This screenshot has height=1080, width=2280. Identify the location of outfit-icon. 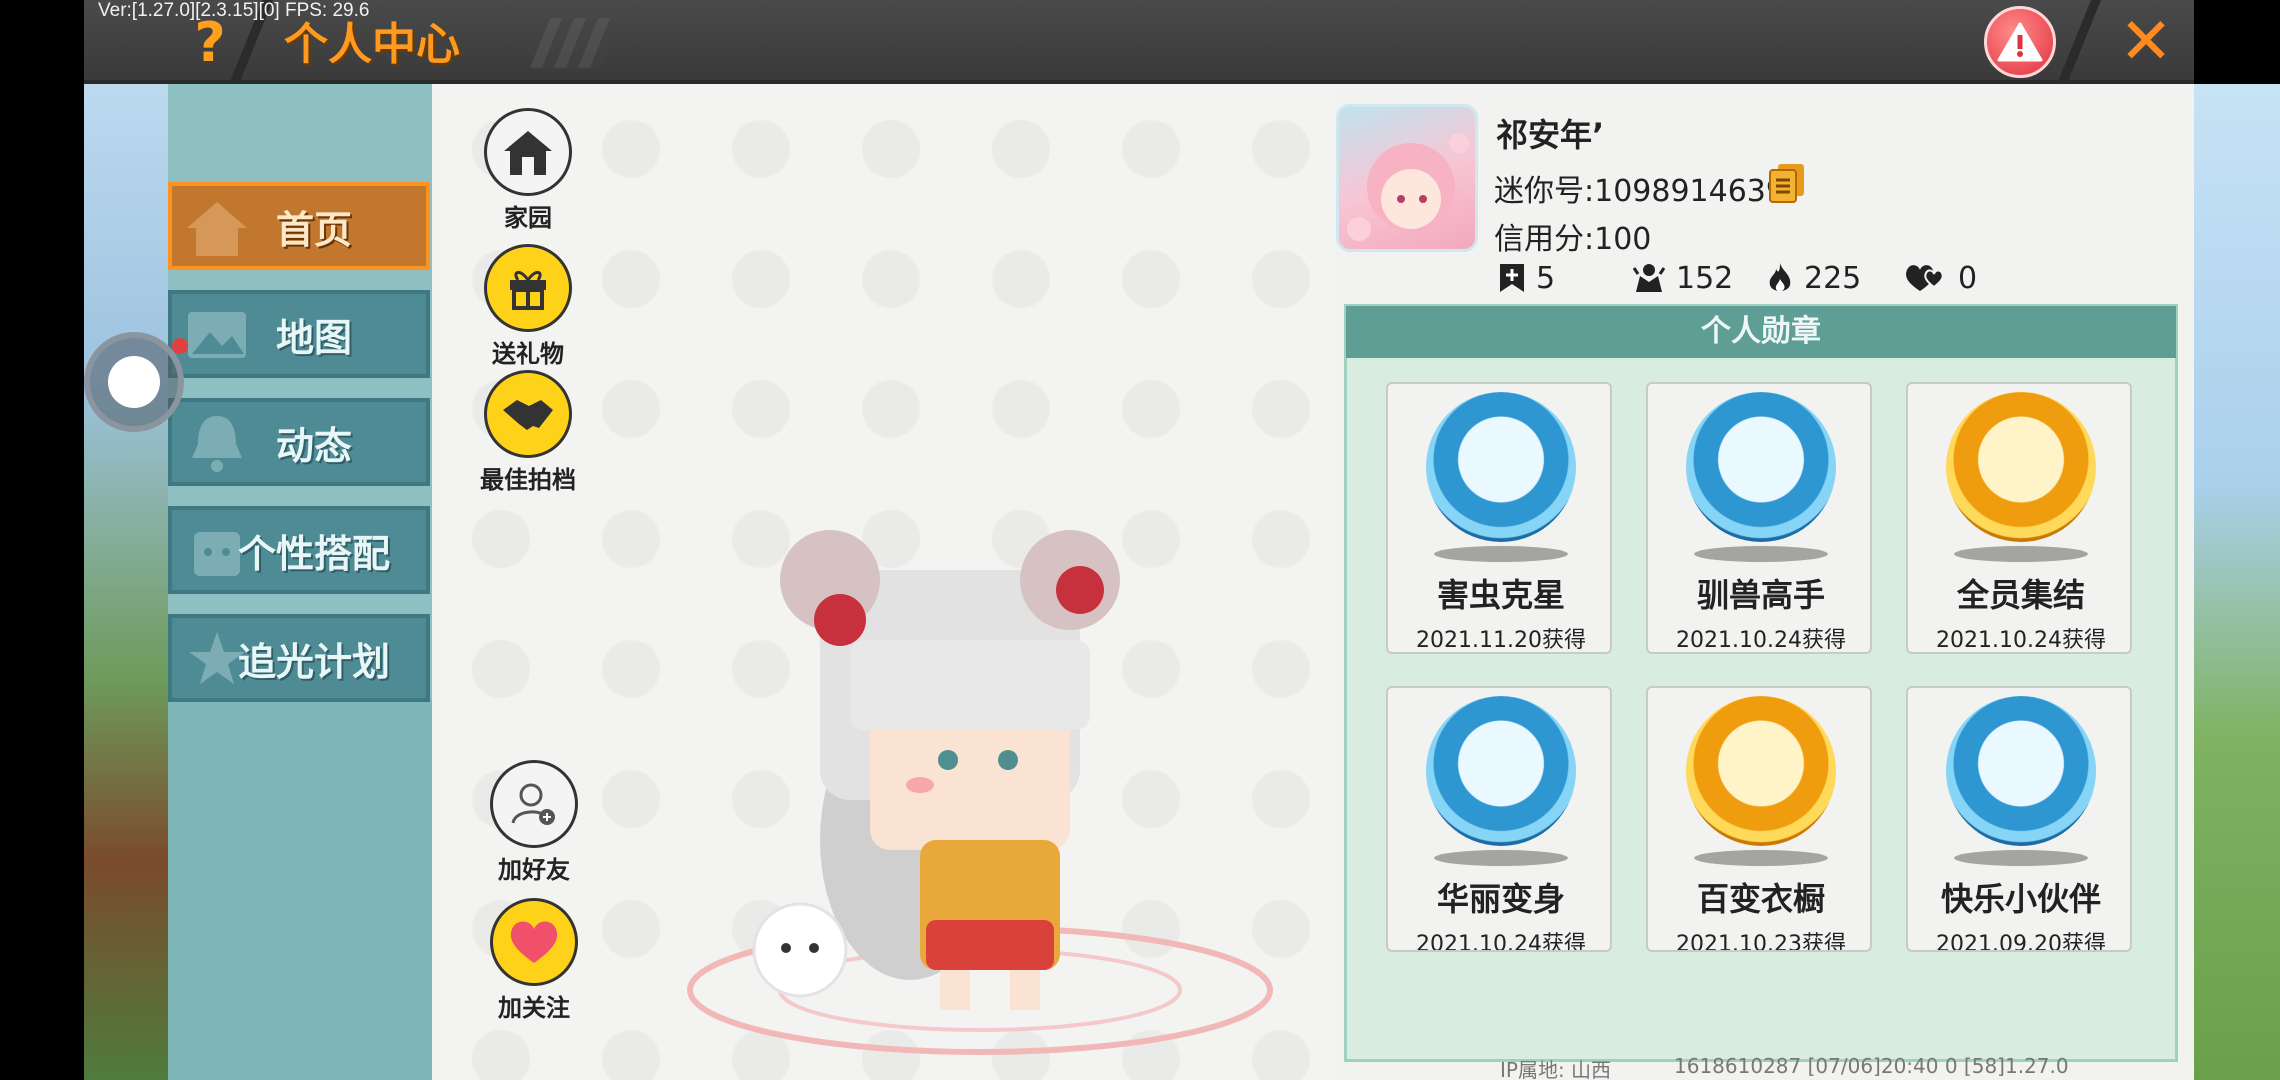
(217, 554).